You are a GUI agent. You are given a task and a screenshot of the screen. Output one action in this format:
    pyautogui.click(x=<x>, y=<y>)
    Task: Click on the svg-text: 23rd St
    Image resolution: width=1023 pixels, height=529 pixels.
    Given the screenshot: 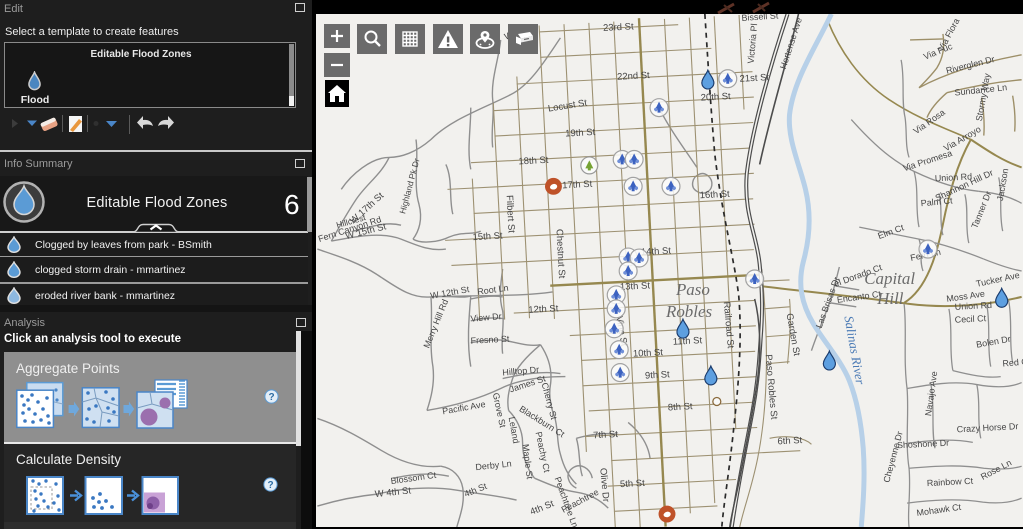 What is the action you would take?
    pyautogui.click(x=618, y=27)
    